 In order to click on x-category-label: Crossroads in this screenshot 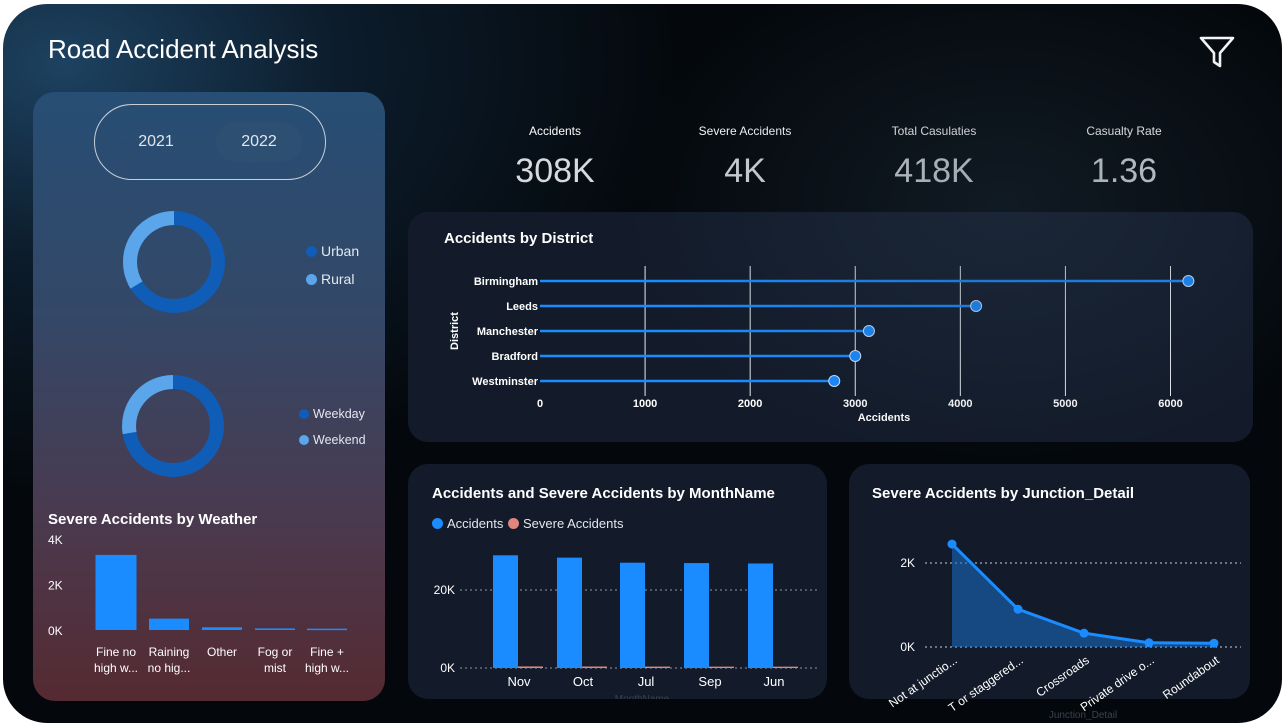, I will do `click(1062, 676)`.